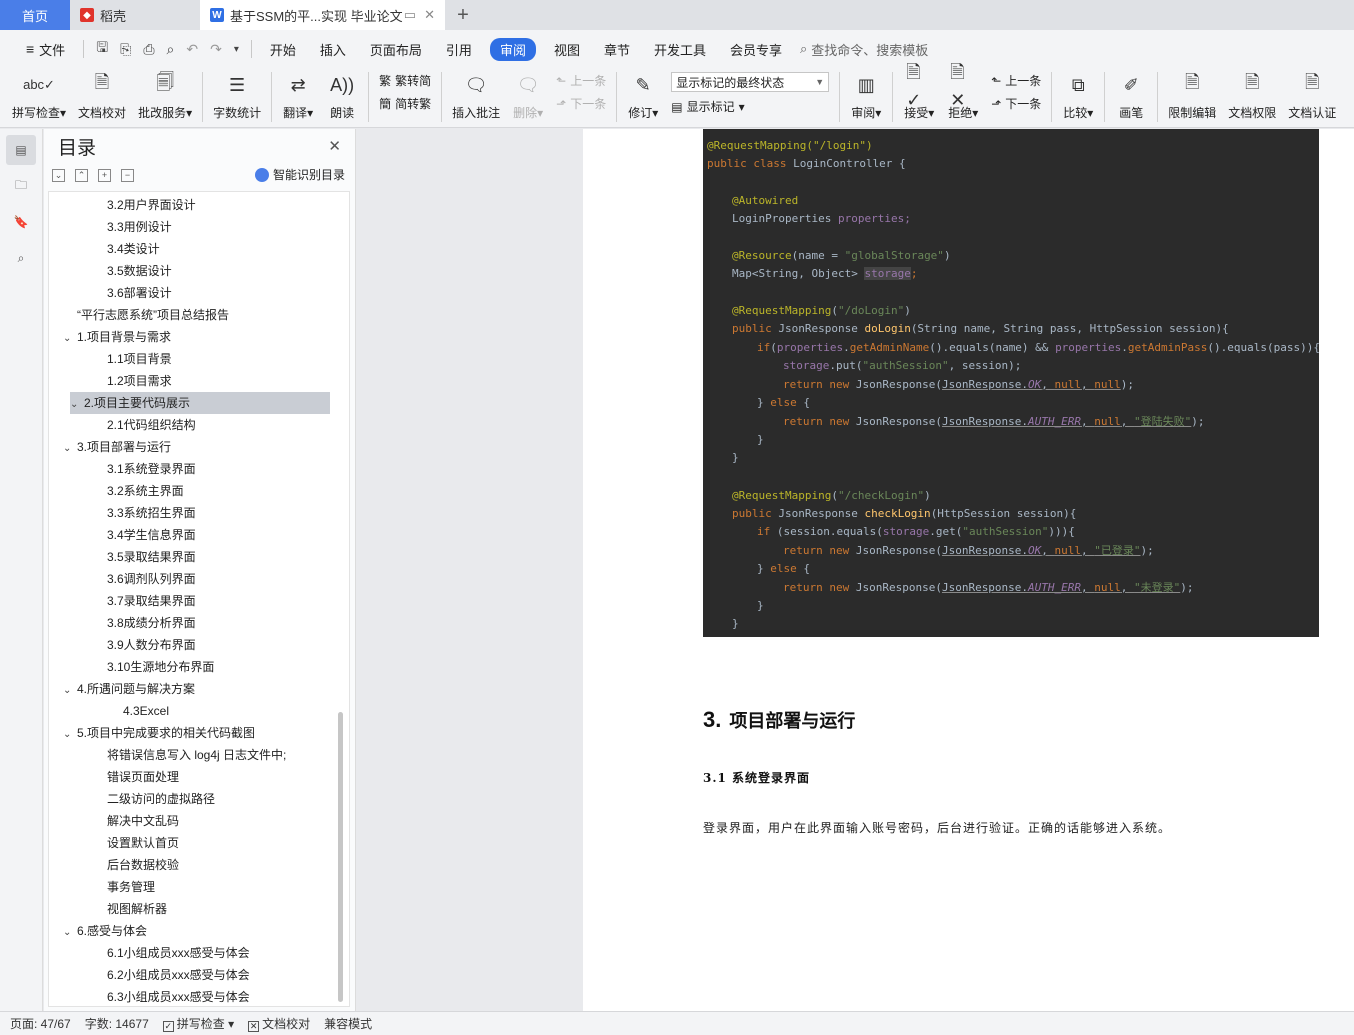  What do you see at coordinates (1016, 80) in the screenshot?
I see `prev-change-button: ⬑ 上一条` at bounding box center [1016, 80].